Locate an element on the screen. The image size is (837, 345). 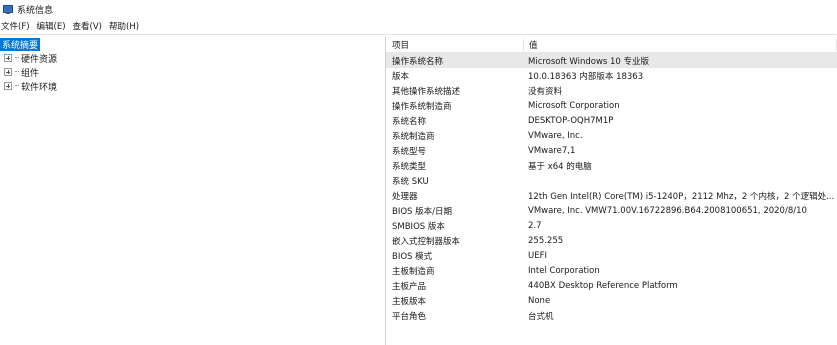
table-row: 主板制造商 Intel Corporation is located at coordinates (611, 270).